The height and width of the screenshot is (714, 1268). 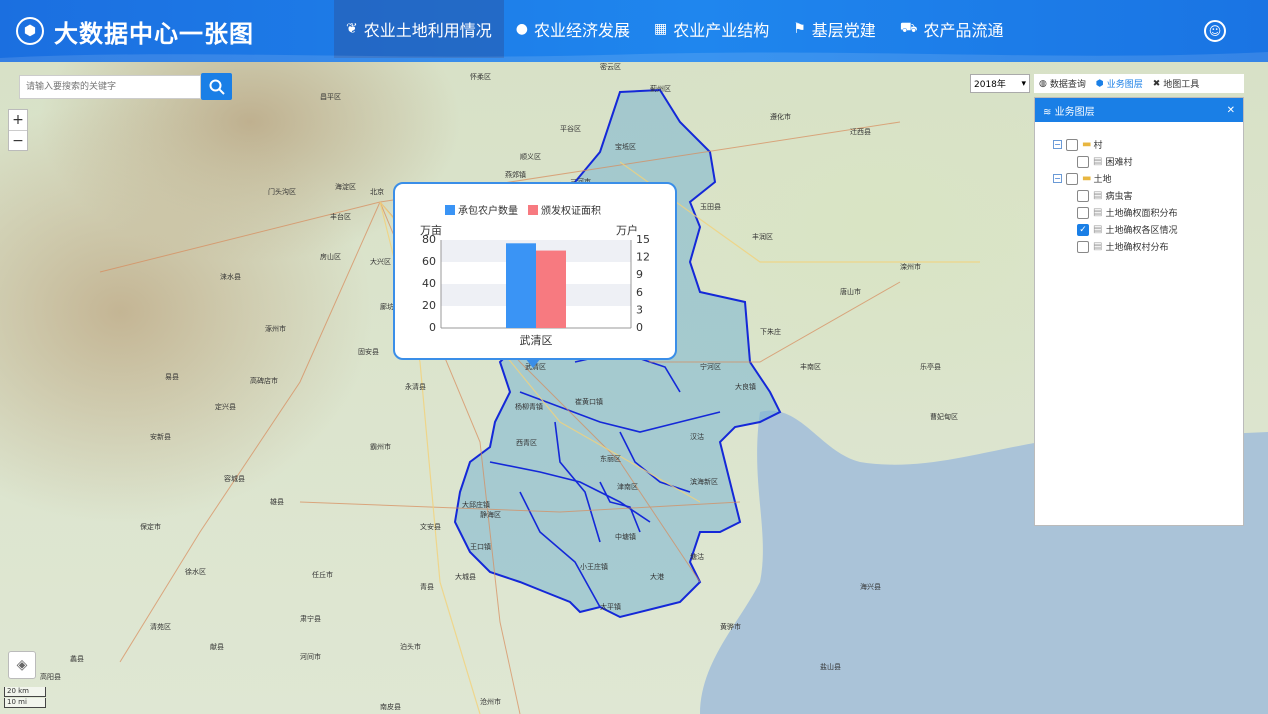 I want to click on place-label: 怀柔区, so click(x=480, y=77).